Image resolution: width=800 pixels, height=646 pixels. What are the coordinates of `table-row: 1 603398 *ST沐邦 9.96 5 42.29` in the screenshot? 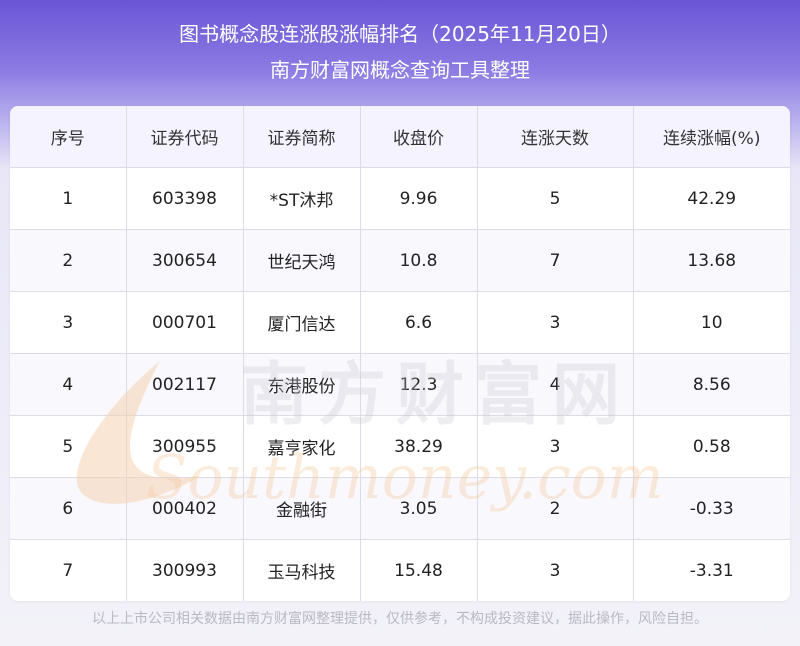 It's located at (400, 198).